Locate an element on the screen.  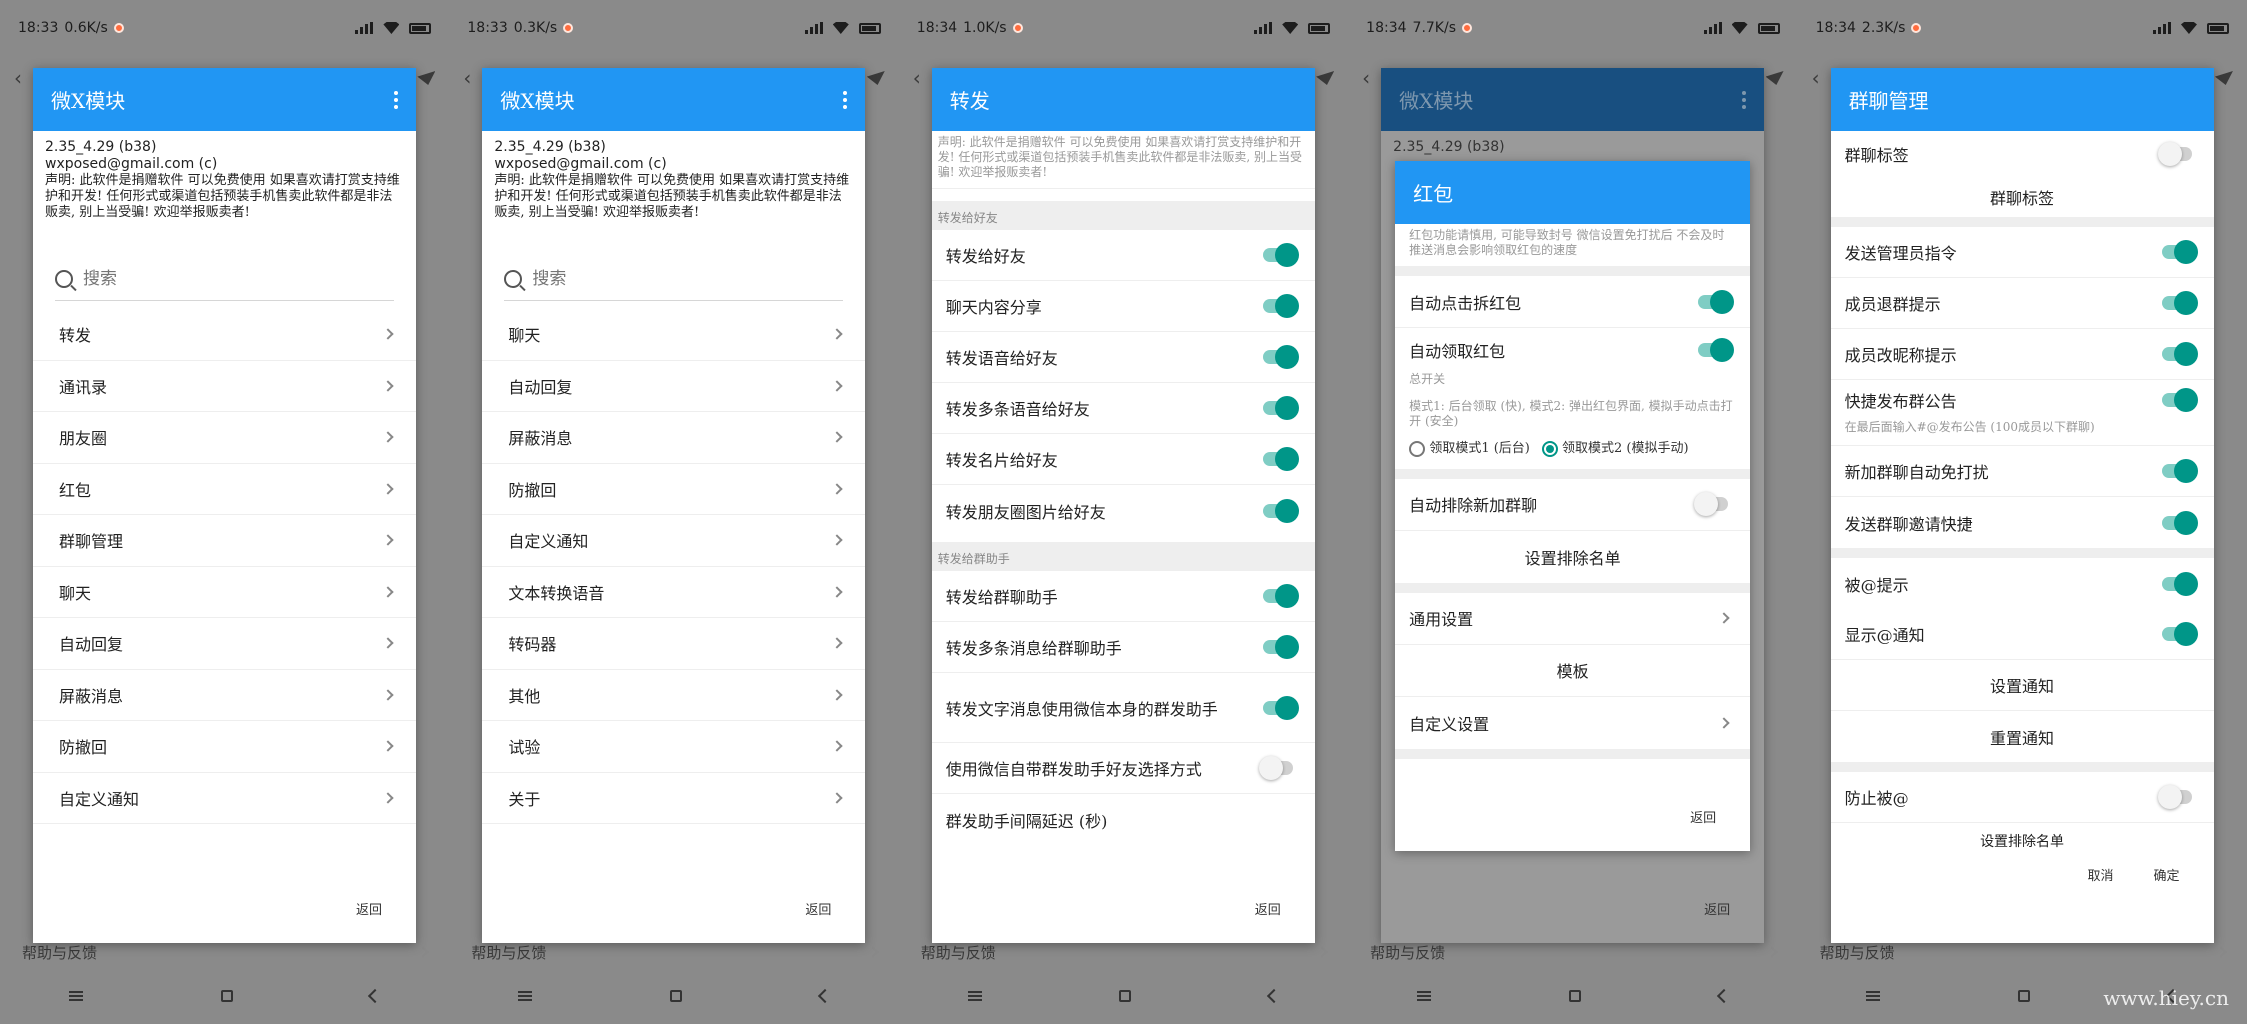
menu-item-other: 其他 is located at coordinates (674, 695).